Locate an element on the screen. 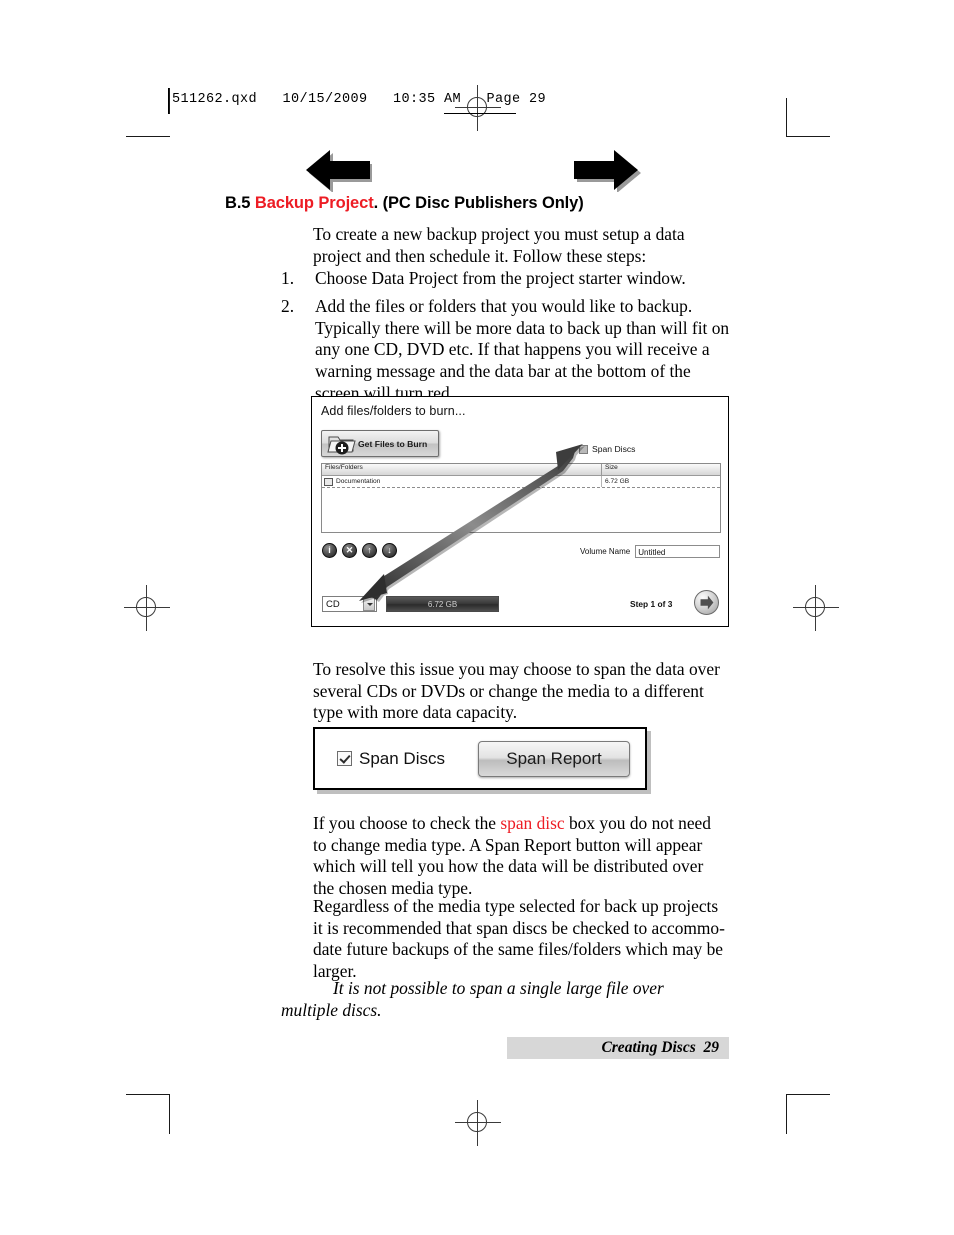 Image resolution: width=954 pixels, height=1235 pixels. check-text-before: If you choose to check the is located at coordinates (407, 823).